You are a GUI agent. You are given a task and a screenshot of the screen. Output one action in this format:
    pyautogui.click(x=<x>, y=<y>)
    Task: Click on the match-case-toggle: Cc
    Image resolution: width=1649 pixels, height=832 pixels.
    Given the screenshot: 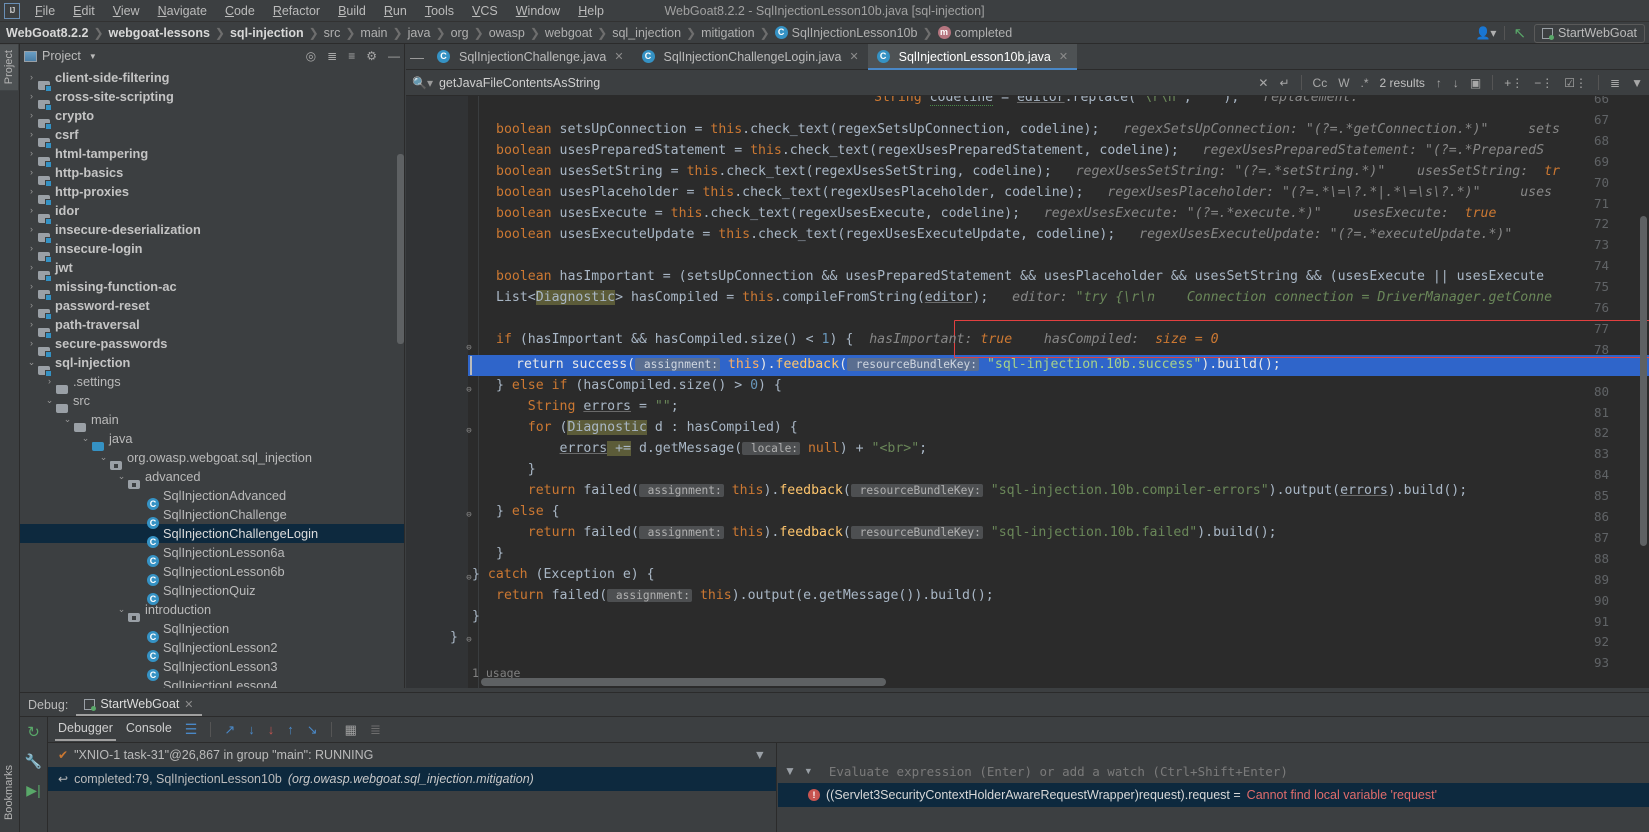 What is the action you would take?
    pyautogui.click(x=1320, y=83)
    